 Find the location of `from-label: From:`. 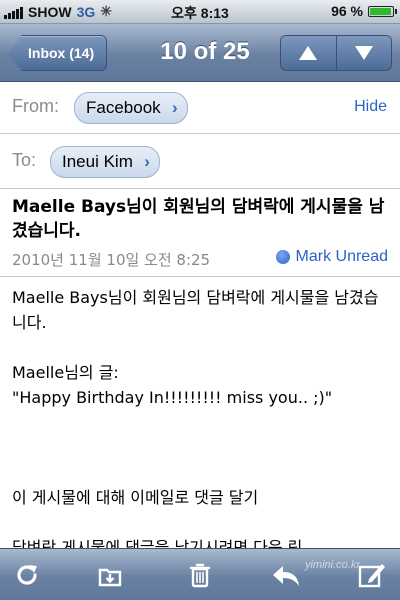

from-label: From: is located at coordinates (35, 106).